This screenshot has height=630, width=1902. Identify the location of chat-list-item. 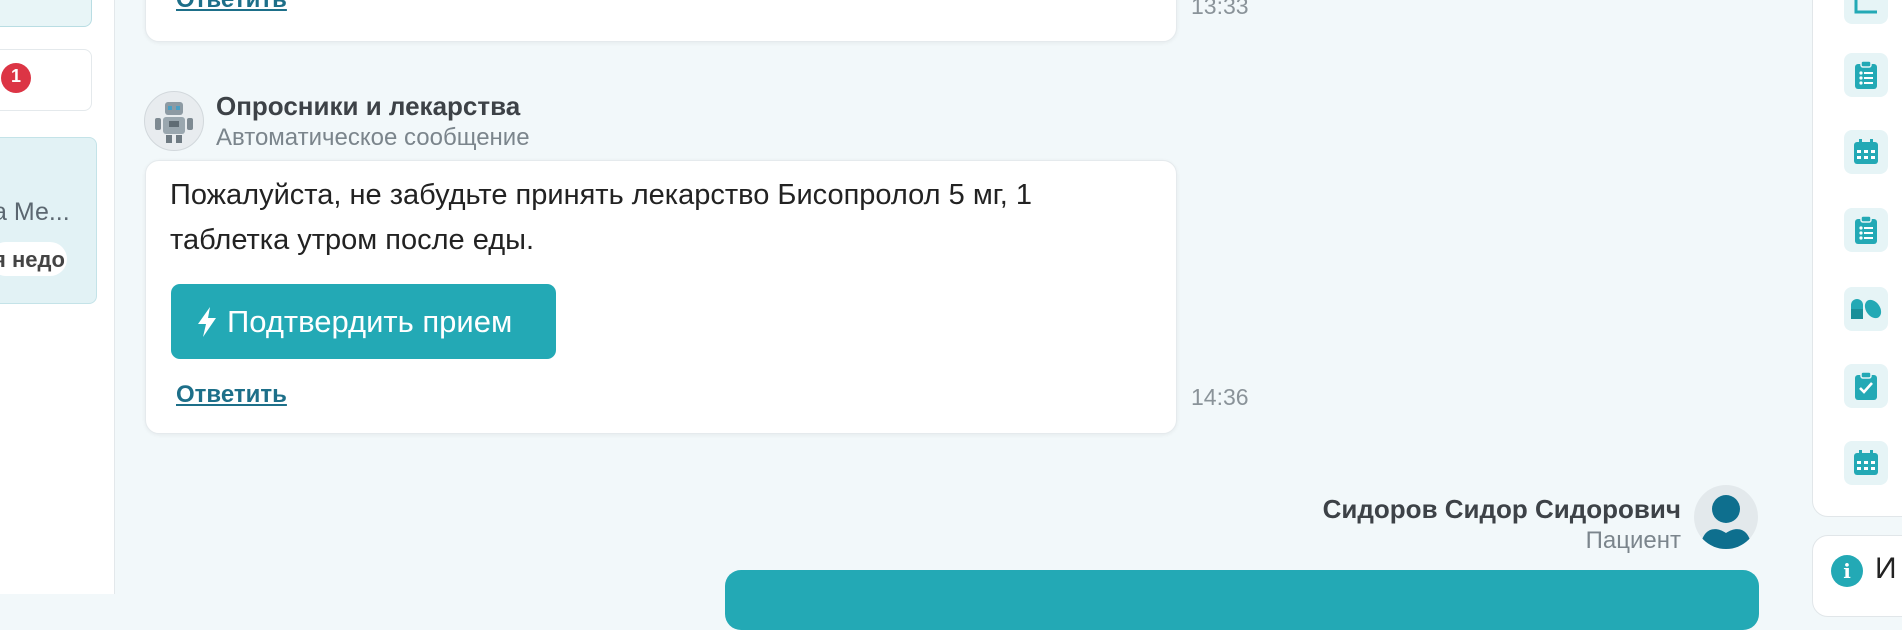
(46, 13).